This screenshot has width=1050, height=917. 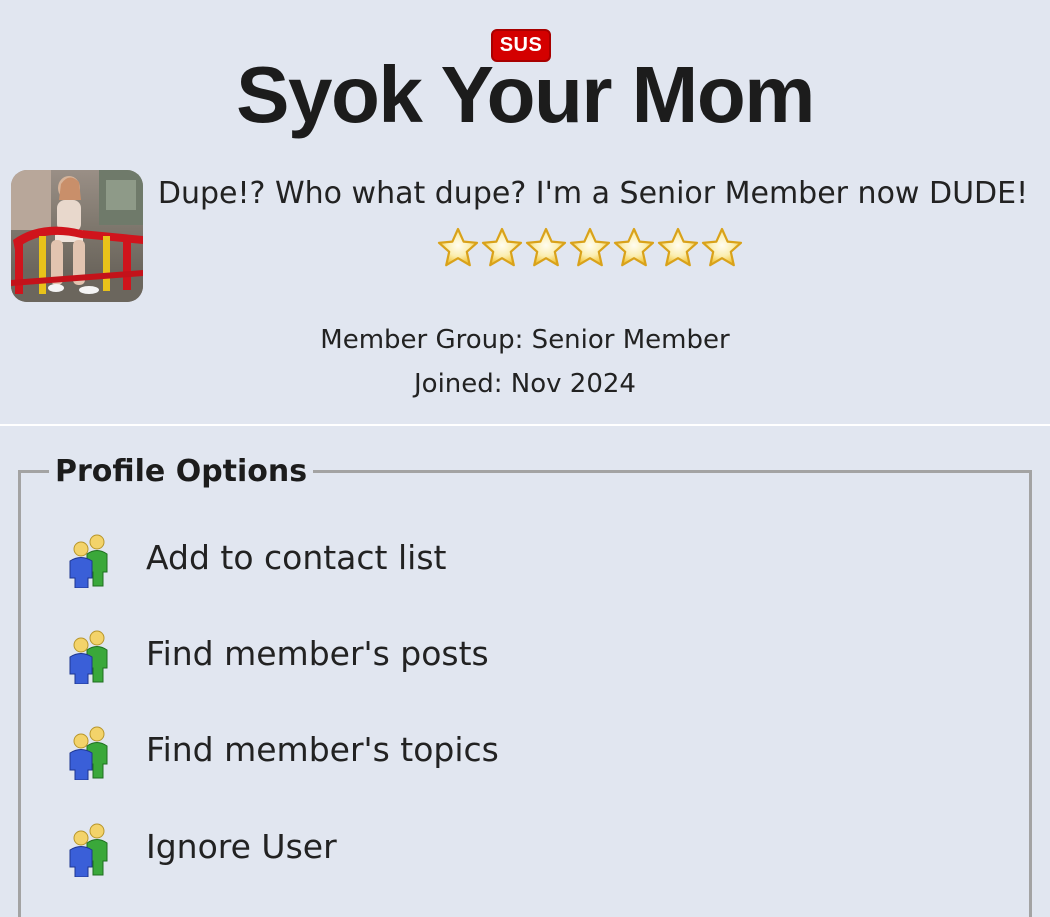 I want to click on rating-stars, so click(x=590, y=248).